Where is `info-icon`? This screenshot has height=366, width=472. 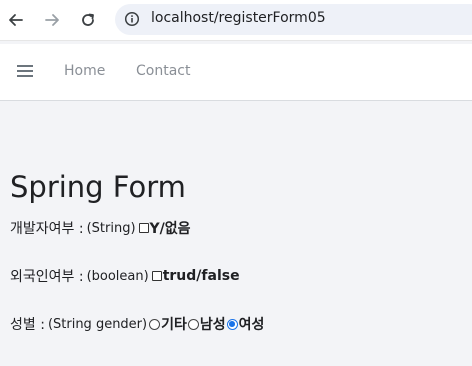
info-icon is located at coordinates (132, 19).